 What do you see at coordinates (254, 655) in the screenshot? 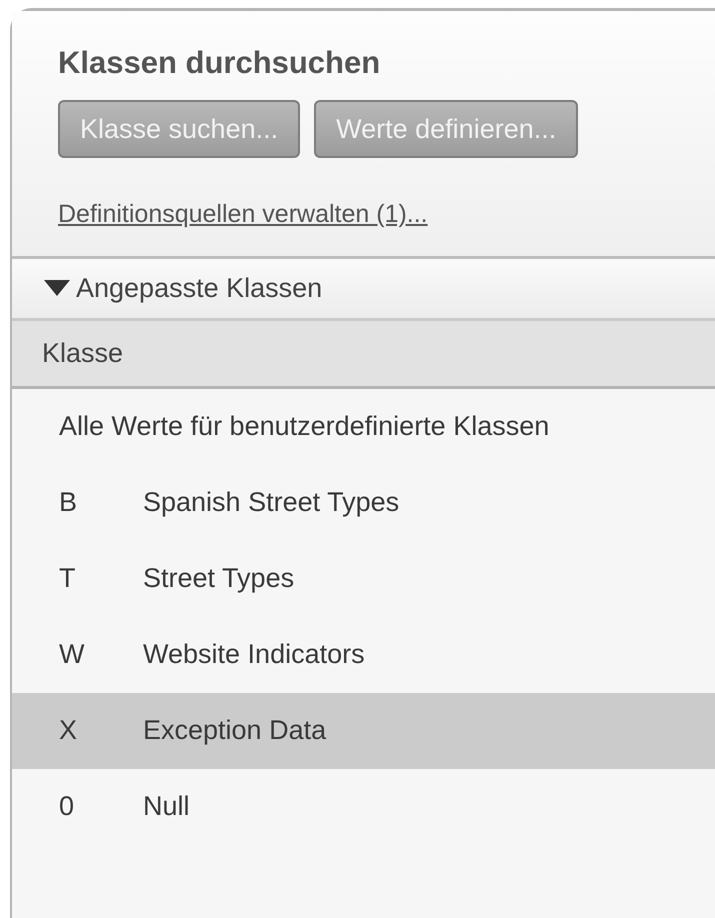
I see `class-name: Website Indicators` at bounding box center [254, 655].